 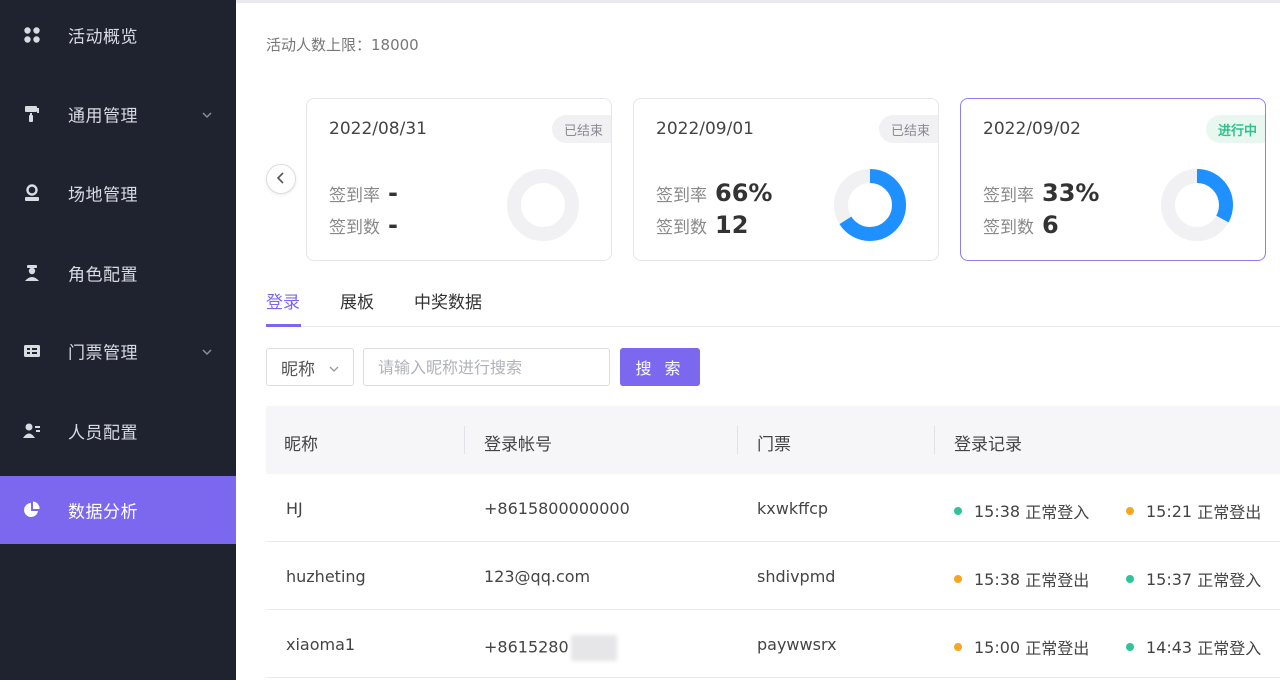 I want to click on sidebar-item-staff: 人员配置, so click(x=118, y=431).